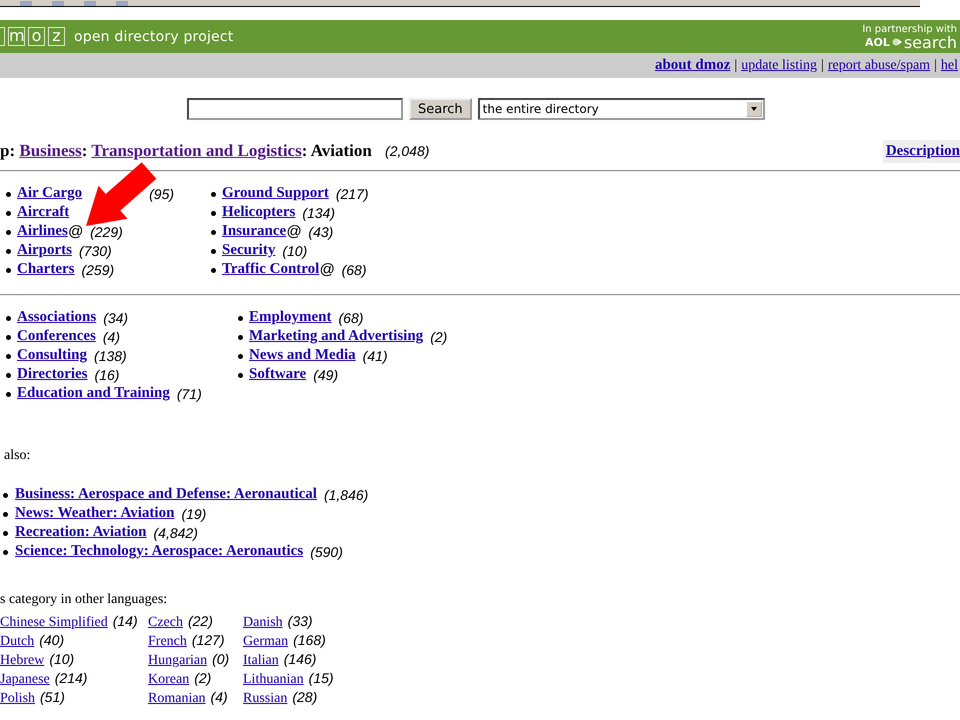 This screenshot has height=720, width=960. Describe the element at coordinates (97, 270) in the screenshot. I see `item-count: (259)` at that location.